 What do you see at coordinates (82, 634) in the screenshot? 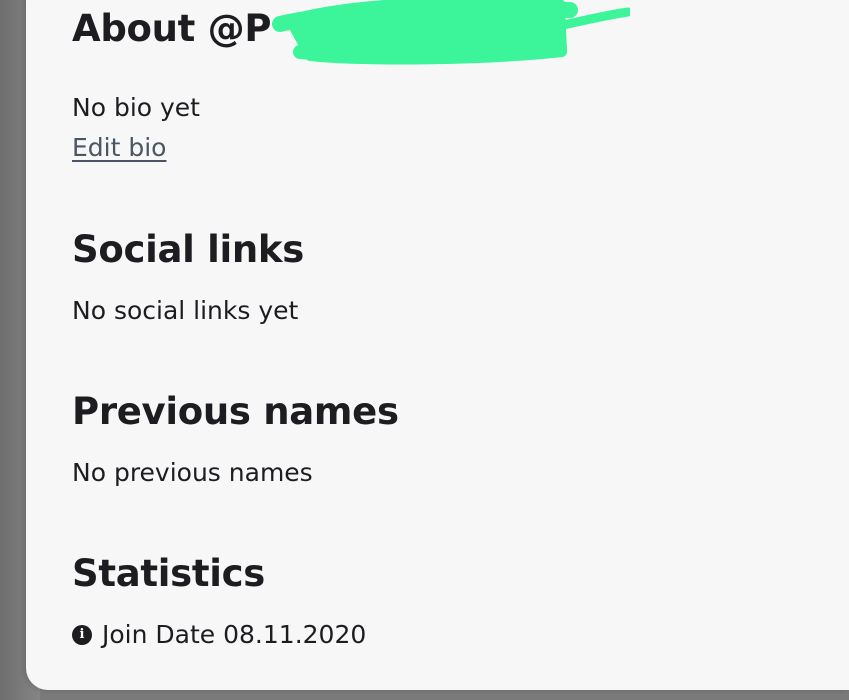
I see `info-icon: i` at bounding box center [82, 634].